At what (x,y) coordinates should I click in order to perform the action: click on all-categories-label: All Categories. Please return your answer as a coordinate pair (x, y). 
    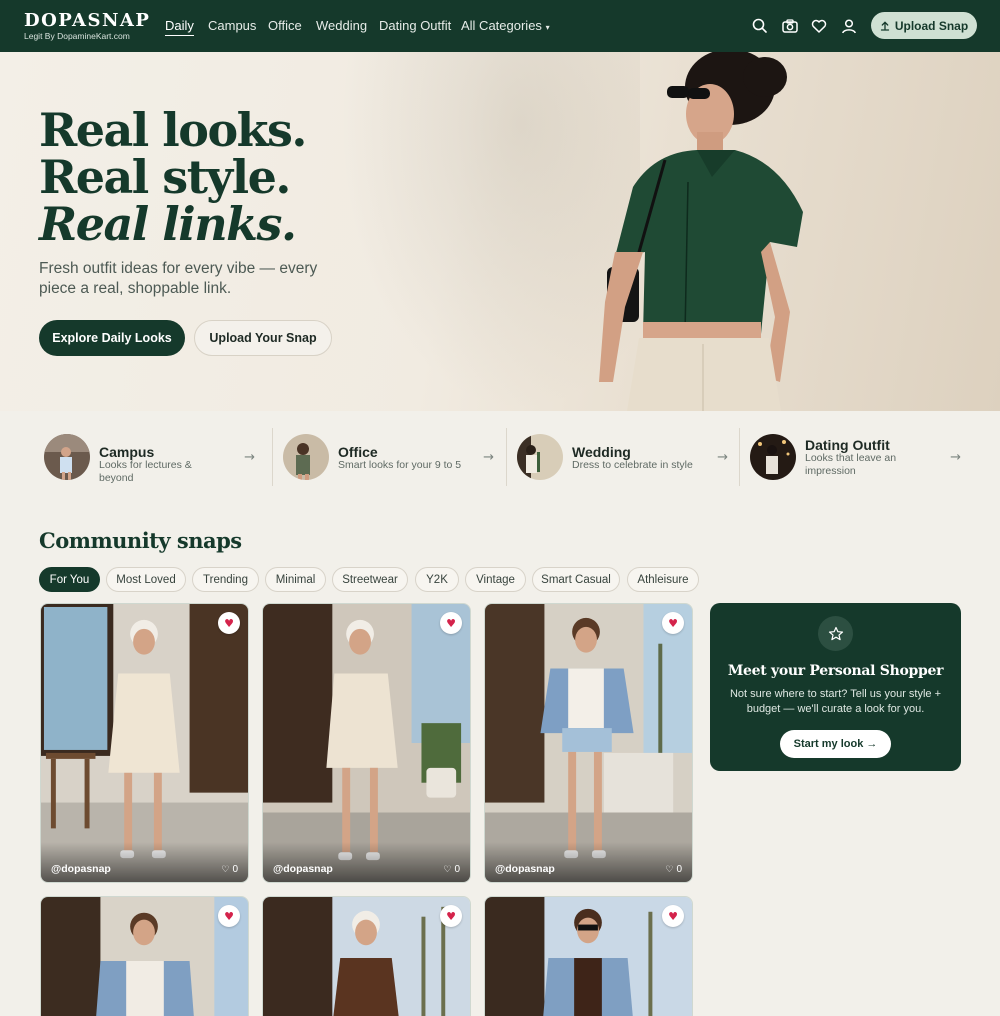
    Looking at the image, I should click on (501, 25).